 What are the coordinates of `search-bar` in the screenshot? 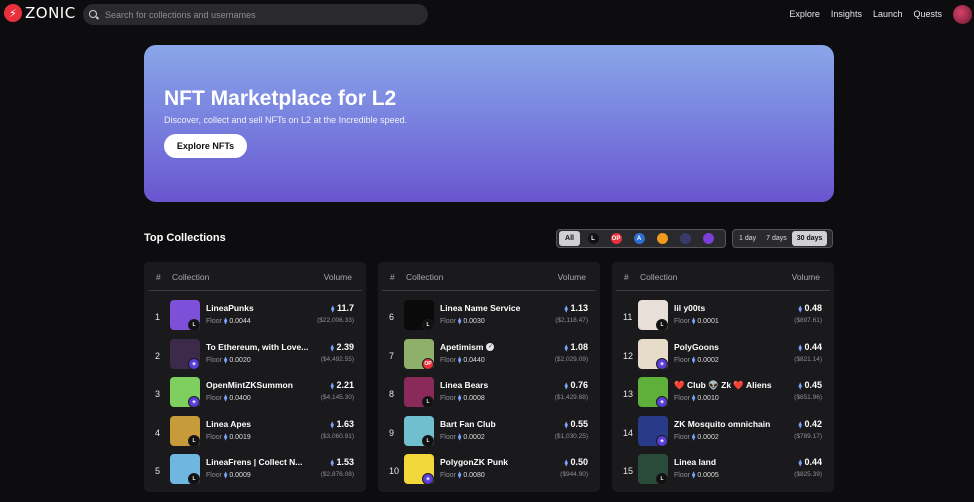 It's located at (255, 14).